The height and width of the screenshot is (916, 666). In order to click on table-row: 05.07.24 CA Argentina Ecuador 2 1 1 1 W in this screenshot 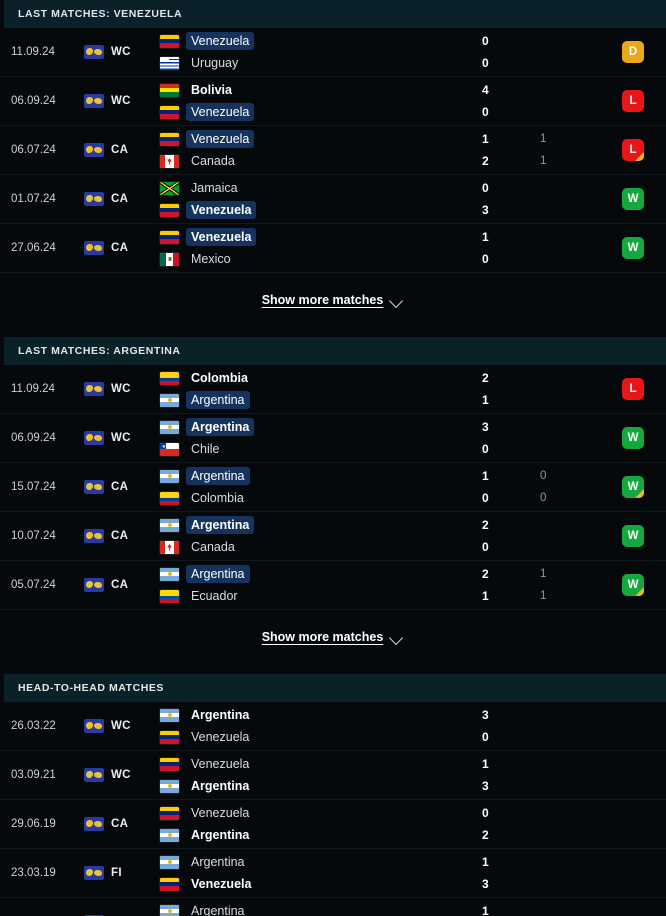, I will do `click(333, 585)`.